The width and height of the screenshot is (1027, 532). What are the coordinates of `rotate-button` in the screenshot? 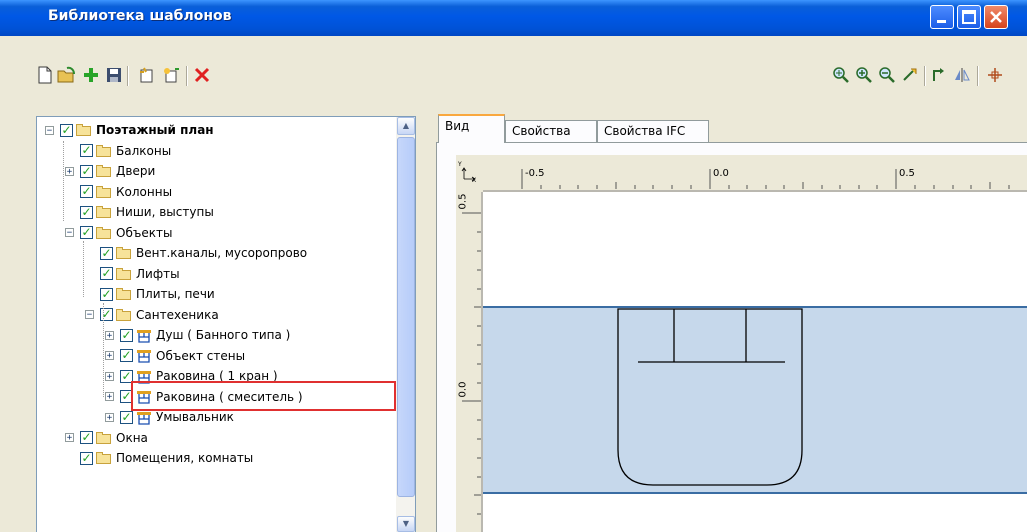 It's located at (939, 75).